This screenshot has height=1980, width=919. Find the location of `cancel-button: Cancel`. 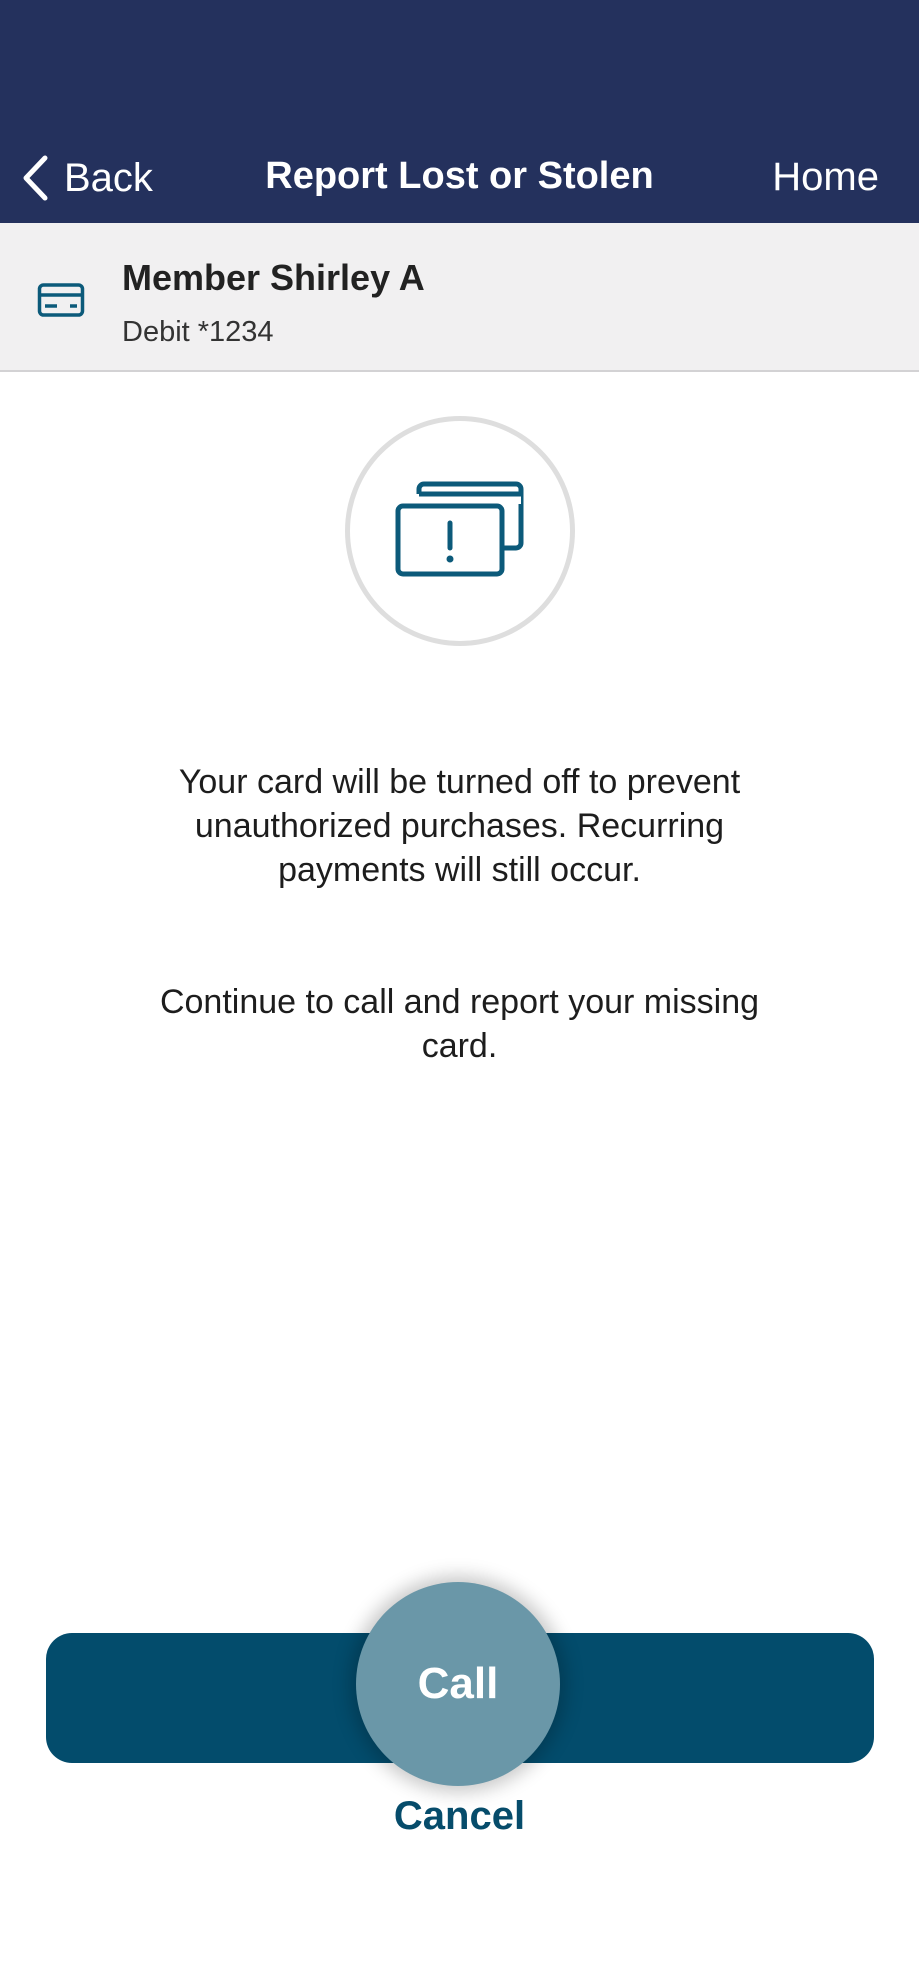

cancel-button: Cancel is located at coordinates (459, 1816).